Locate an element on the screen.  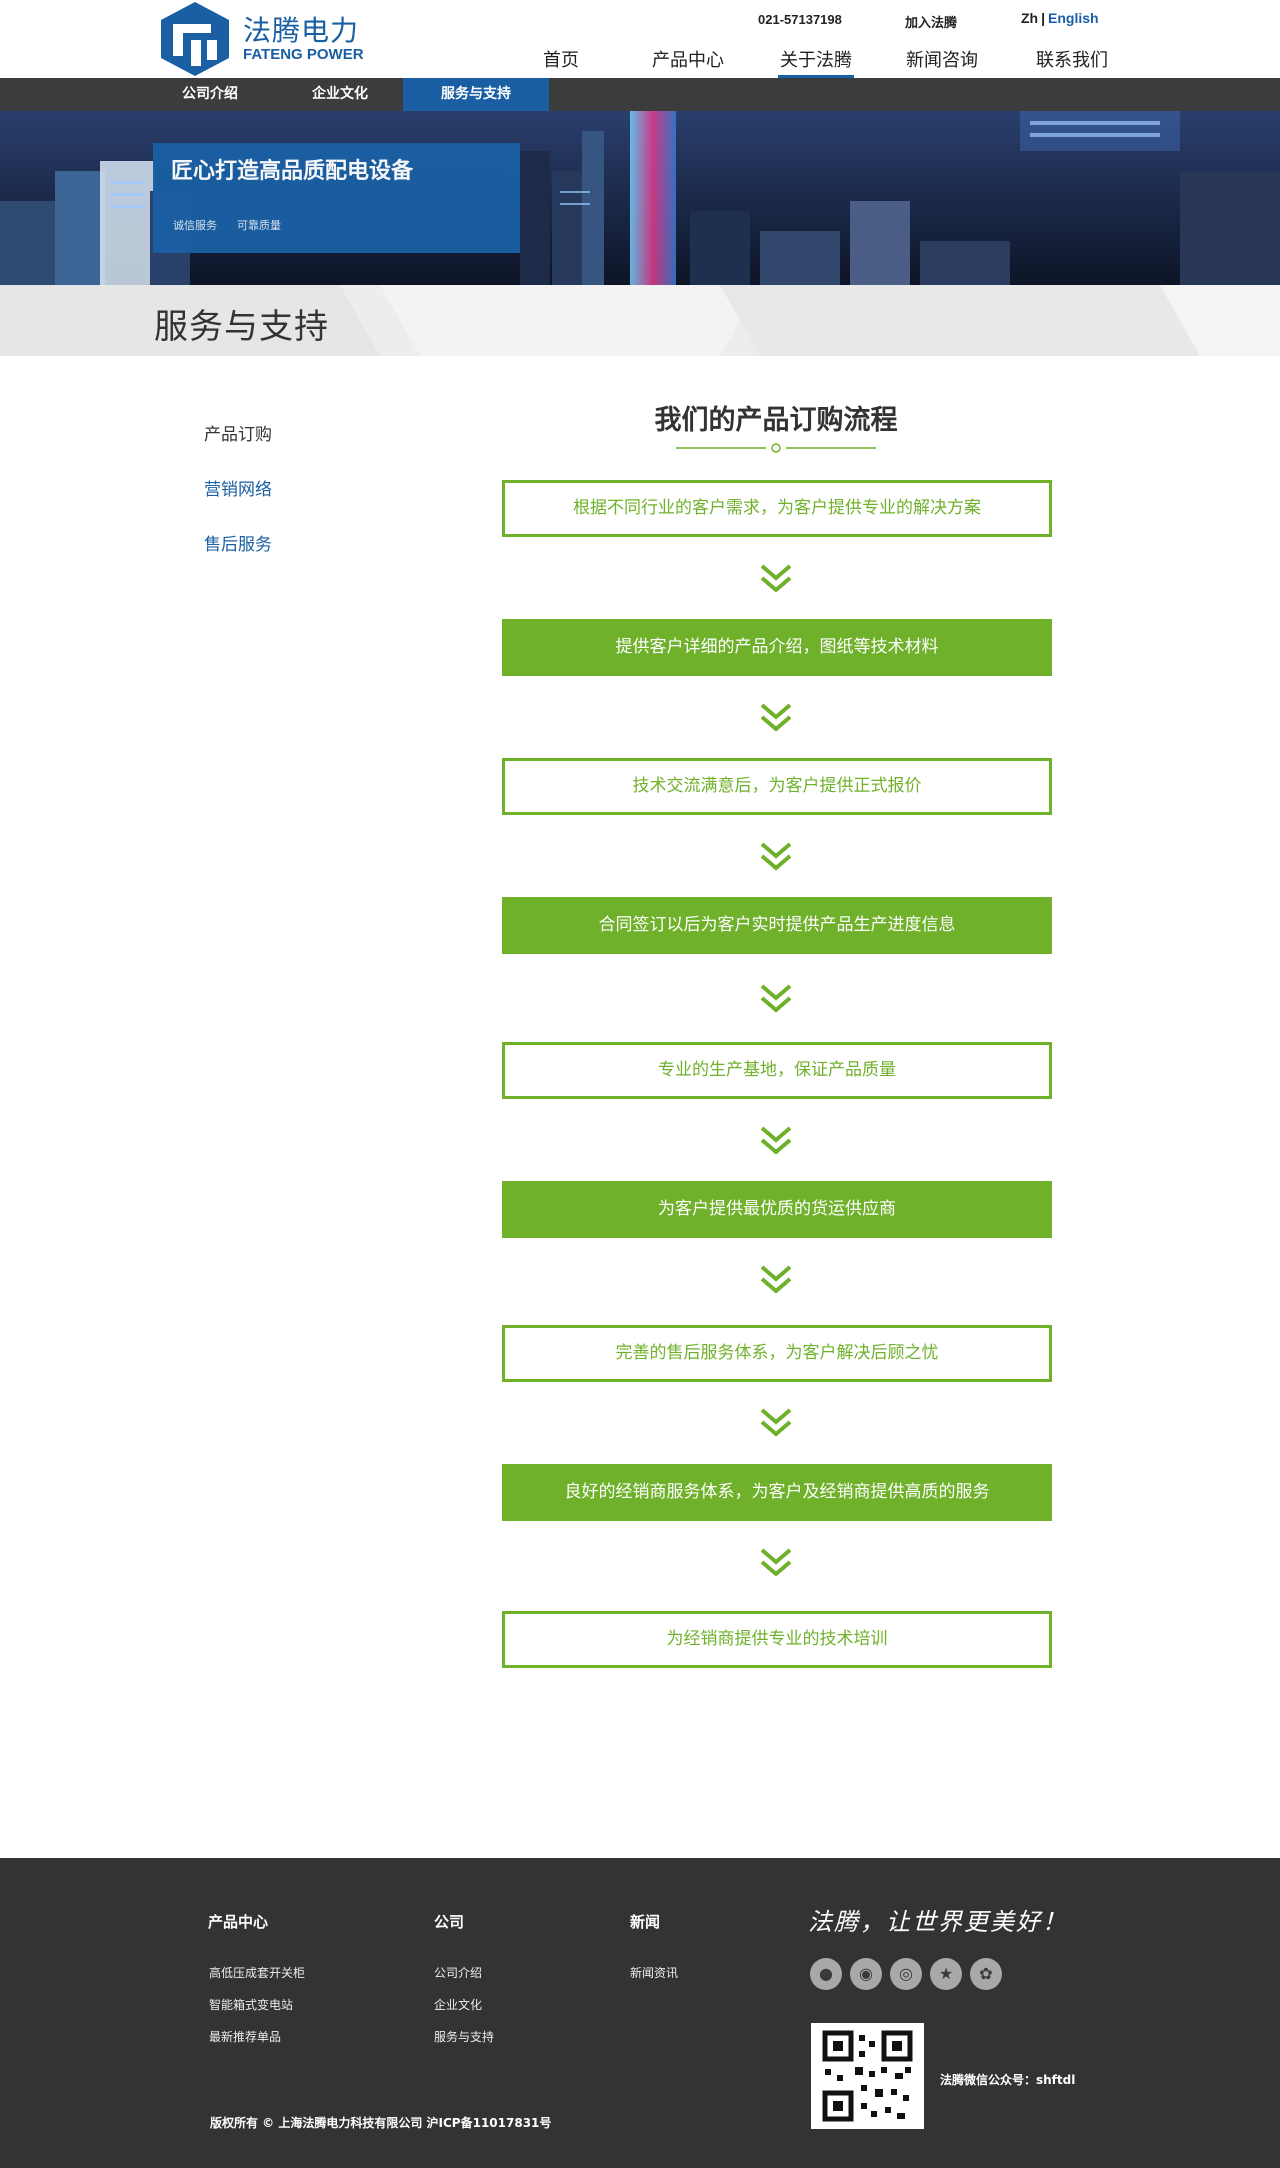
title-divider-icon is located at coordinates (776, 448).